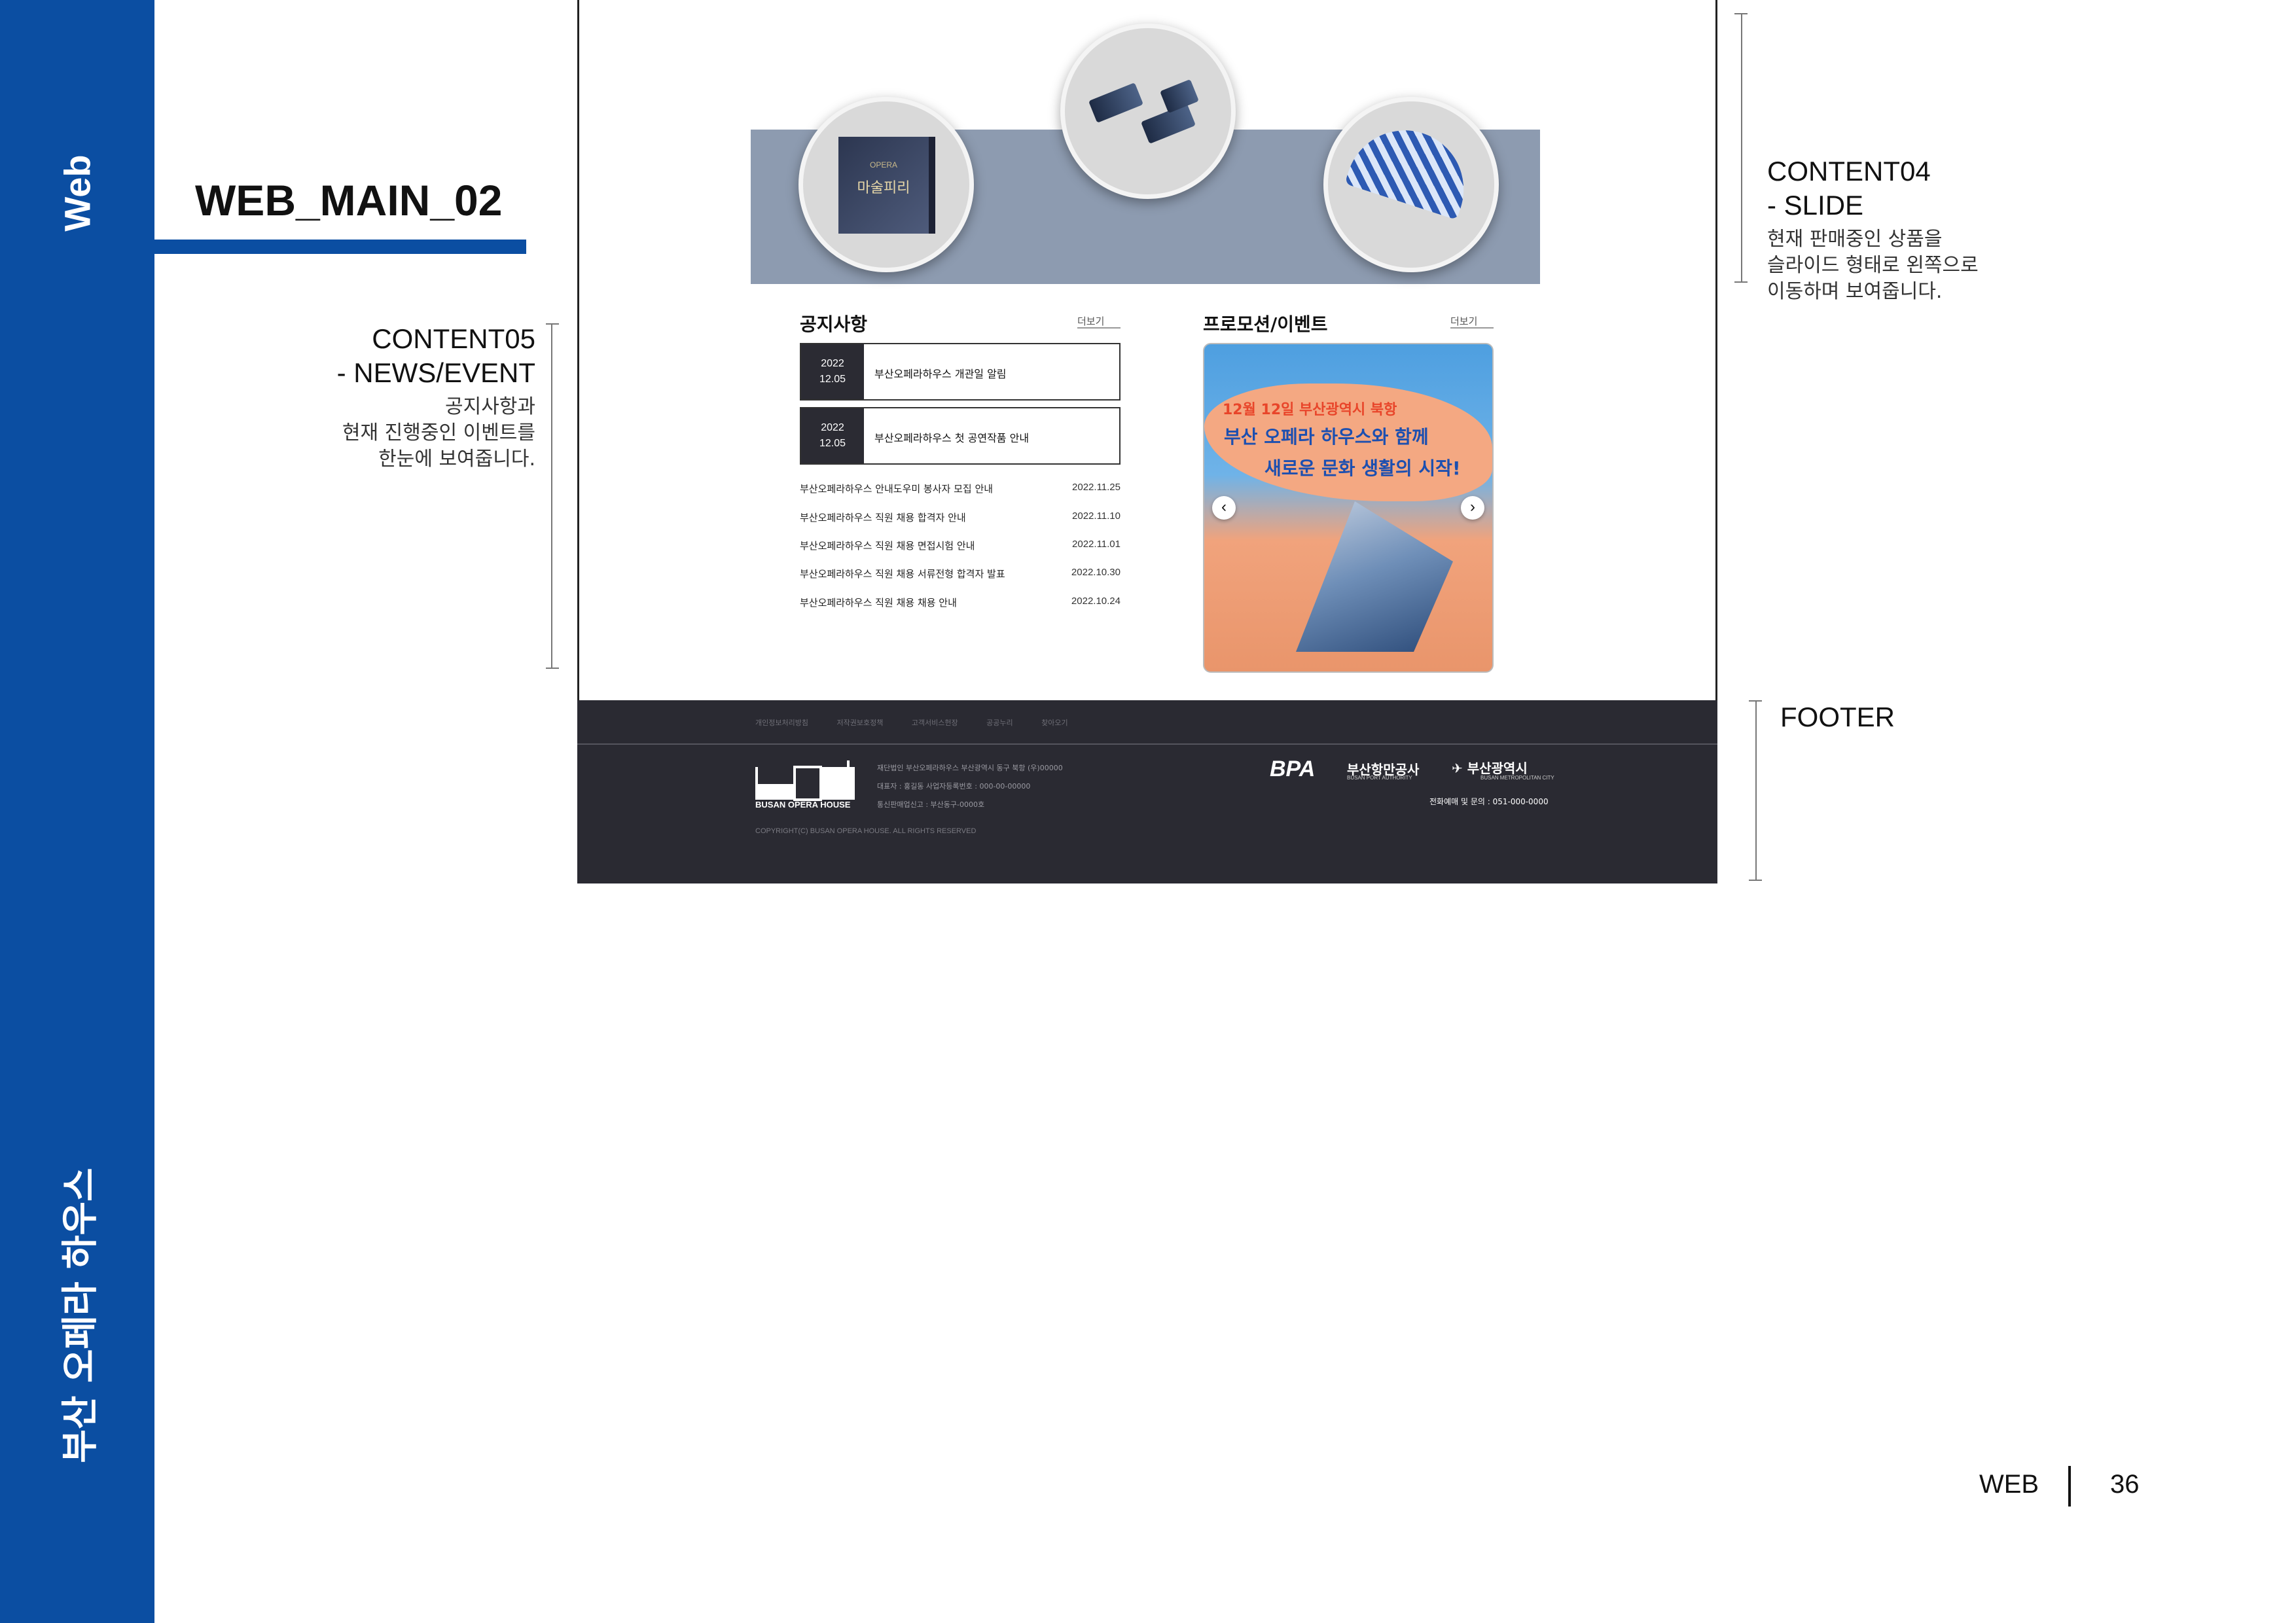  Describe the element at coordinates (1379, 778) in the screenshot. I see `bpa-logo-english: BUSAN PORT AUTHORITY` at that location.